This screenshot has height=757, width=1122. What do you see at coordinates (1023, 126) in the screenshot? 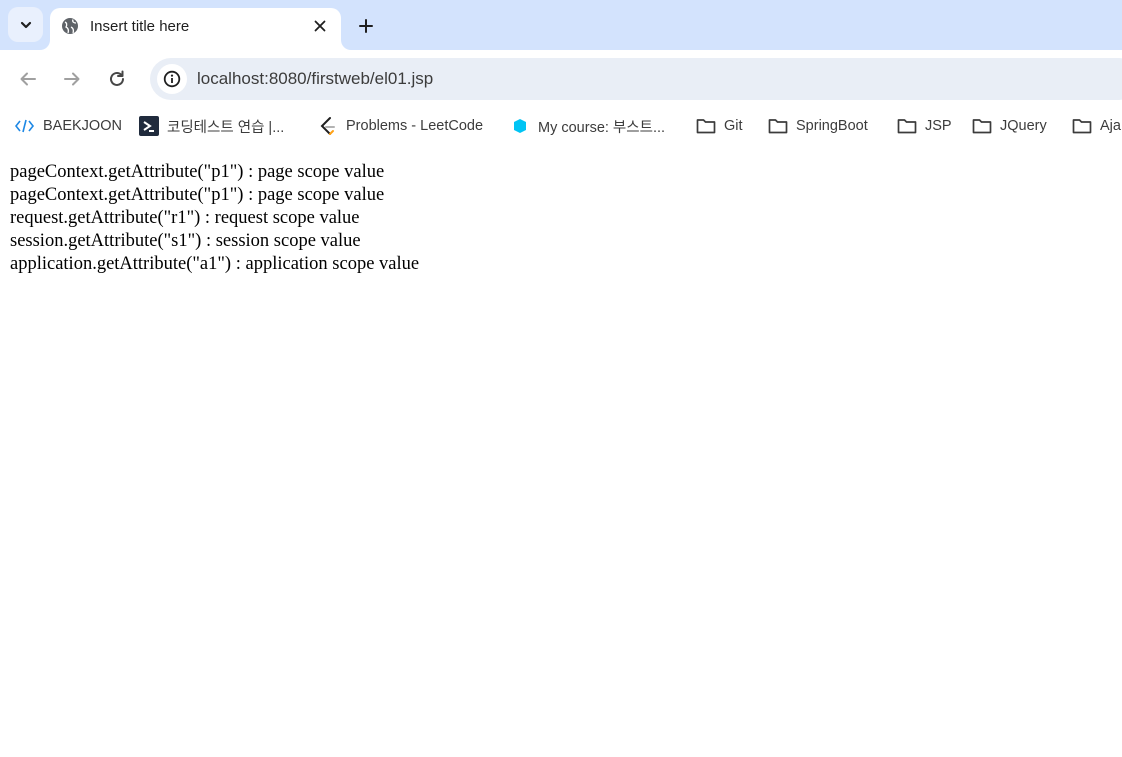
I see `bookmark-label: JQuery` at bounding box center [1023, 126].